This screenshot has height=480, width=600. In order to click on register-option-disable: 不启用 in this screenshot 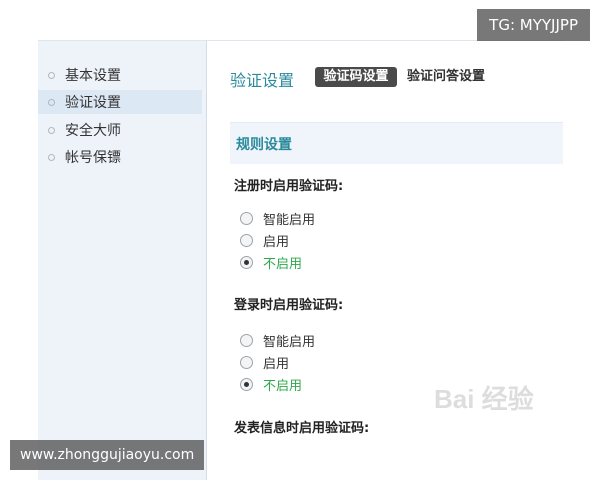, I will do `click(271, 262)`.